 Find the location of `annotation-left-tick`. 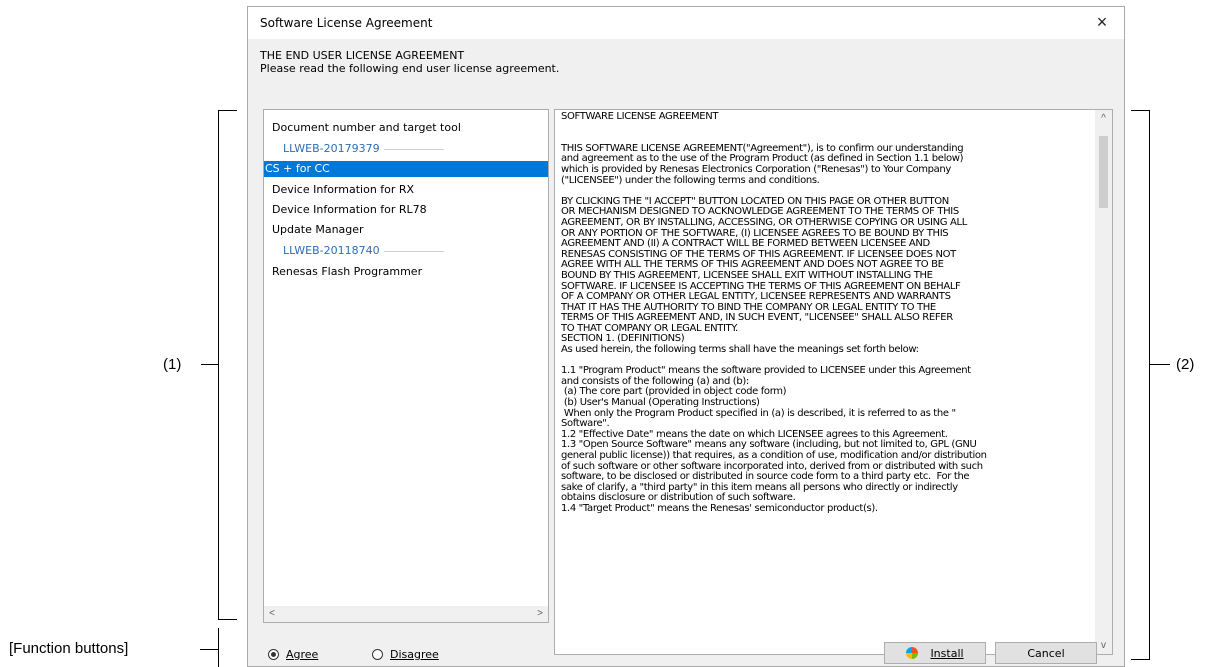

annotation-left-tick is located at coordinates (209, 364).